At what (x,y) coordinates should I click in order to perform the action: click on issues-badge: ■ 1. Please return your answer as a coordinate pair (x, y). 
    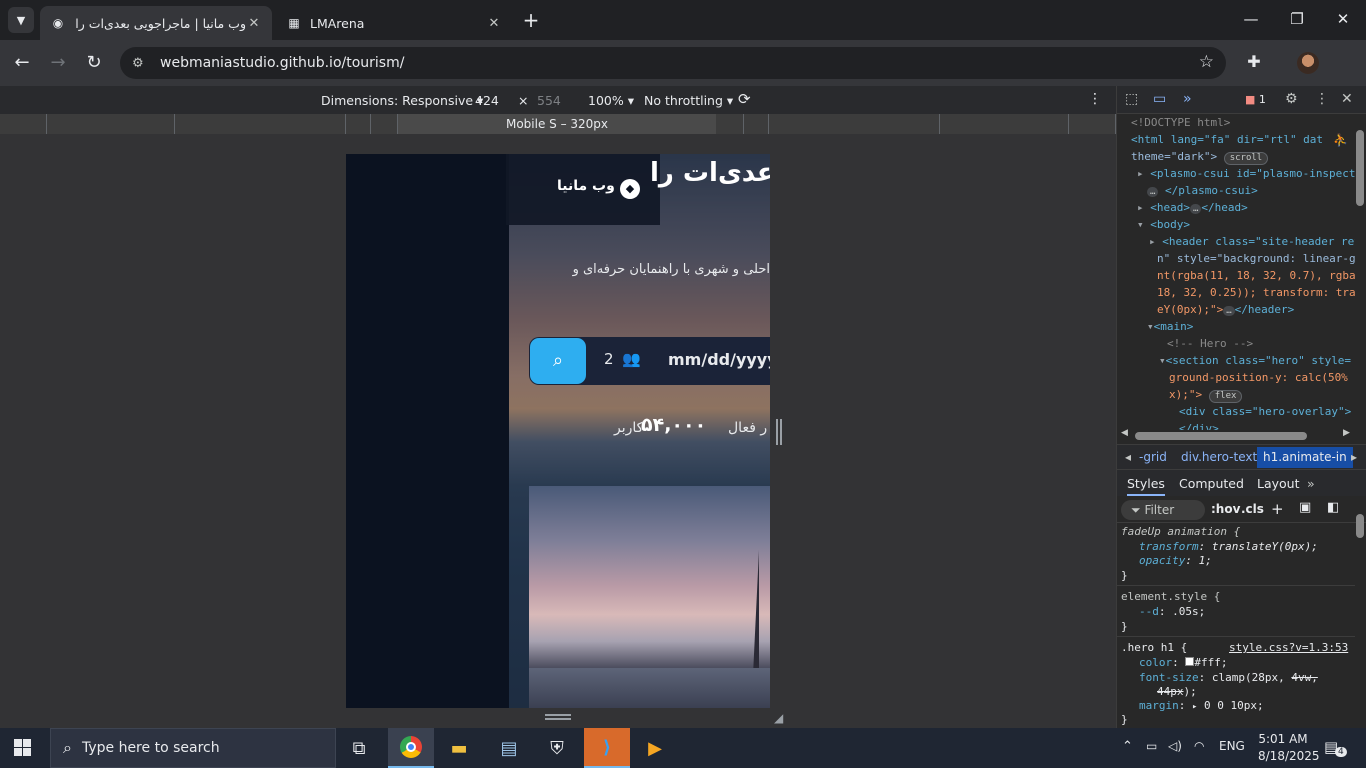
    Looking at the image, I should click on (1255, 99).